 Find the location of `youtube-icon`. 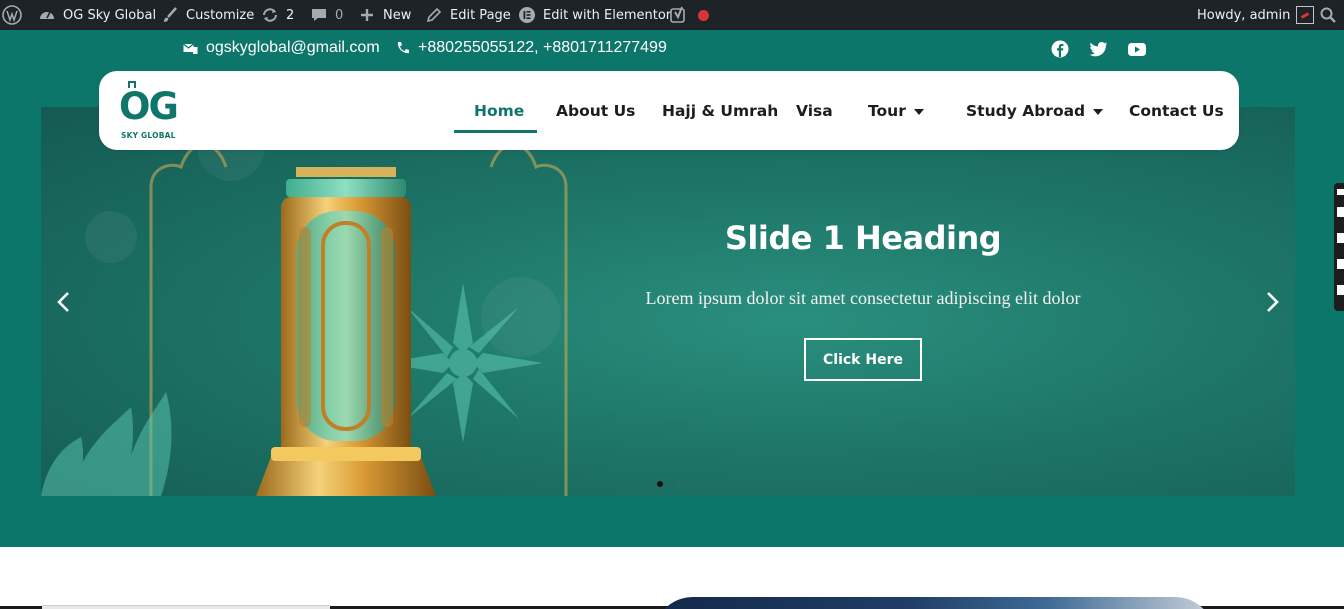

youtube-icon is located at coordinates (1137, 49).